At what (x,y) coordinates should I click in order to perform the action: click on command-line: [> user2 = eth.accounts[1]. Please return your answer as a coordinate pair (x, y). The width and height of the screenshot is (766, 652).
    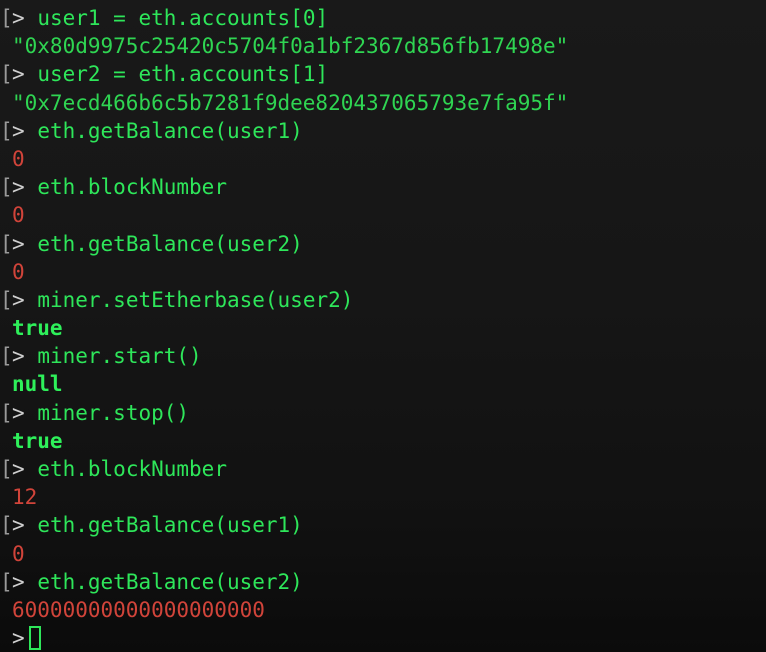
    Looking at the image, I should click on (383, 74).